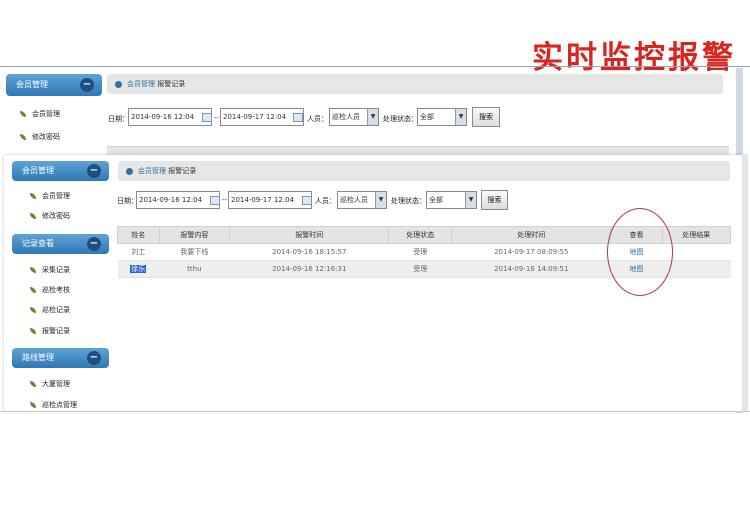  Describe the element at coordinates (194, 269) in the screenshot. I see `cell-content: tthu` at that location.